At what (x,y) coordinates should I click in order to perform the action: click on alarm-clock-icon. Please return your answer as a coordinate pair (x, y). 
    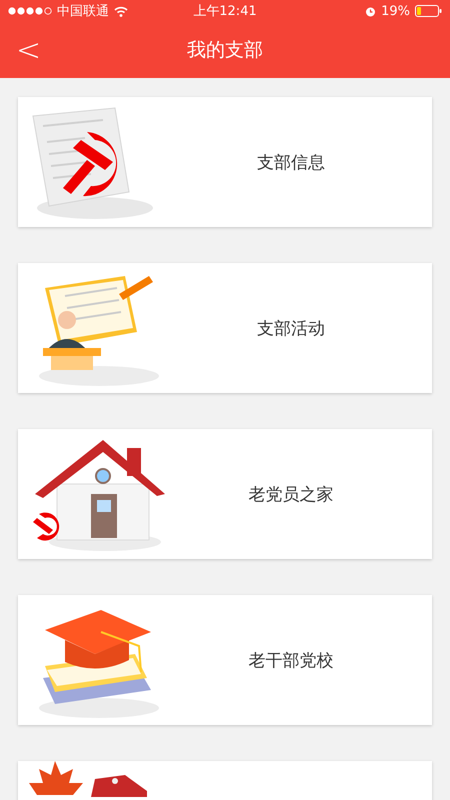
    Looking at the image, I should click on (370, 11).